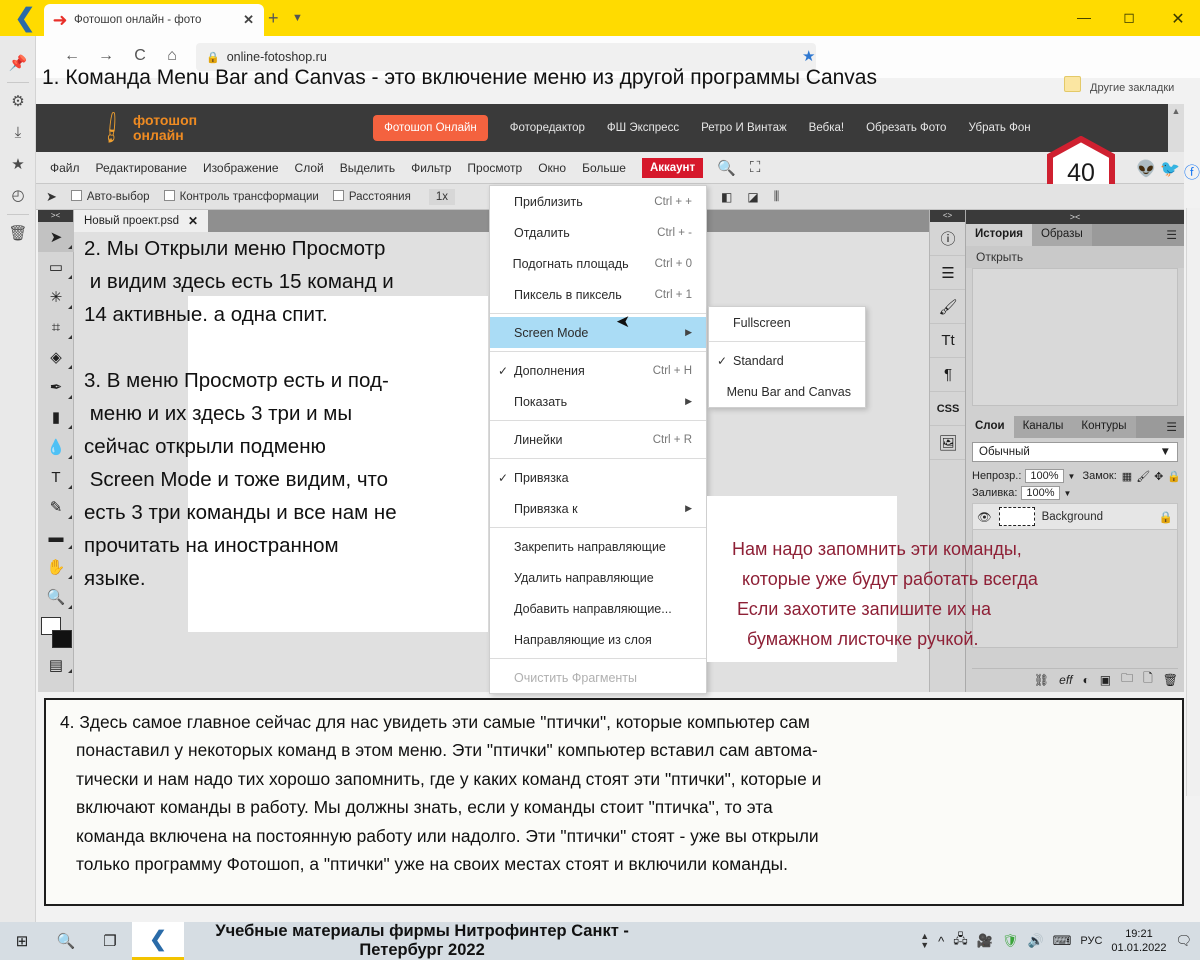  Describe the element at coordinates (808, 56) in the screenshot. I see `bookmark-star-icon: ★` at that location.